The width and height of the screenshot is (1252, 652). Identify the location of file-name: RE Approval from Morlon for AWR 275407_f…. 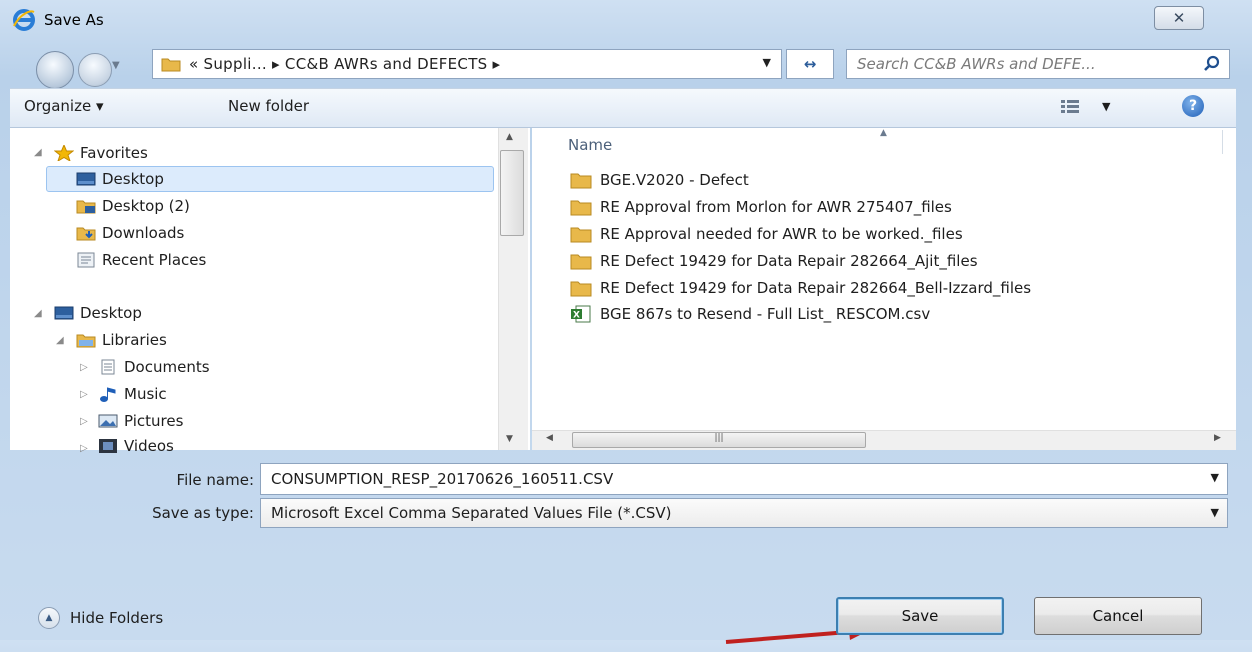
(776, 207).